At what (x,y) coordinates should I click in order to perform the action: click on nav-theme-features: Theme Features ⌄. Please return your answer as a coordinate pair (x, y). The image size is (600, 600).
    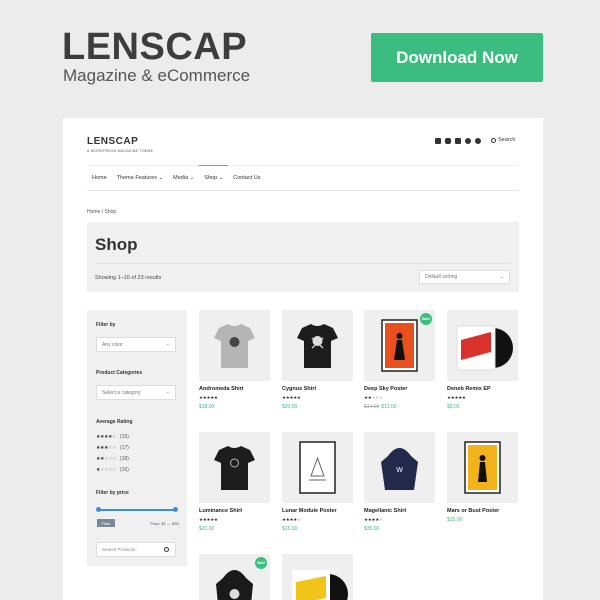
    Looking at the image, I should click on (140, 178).